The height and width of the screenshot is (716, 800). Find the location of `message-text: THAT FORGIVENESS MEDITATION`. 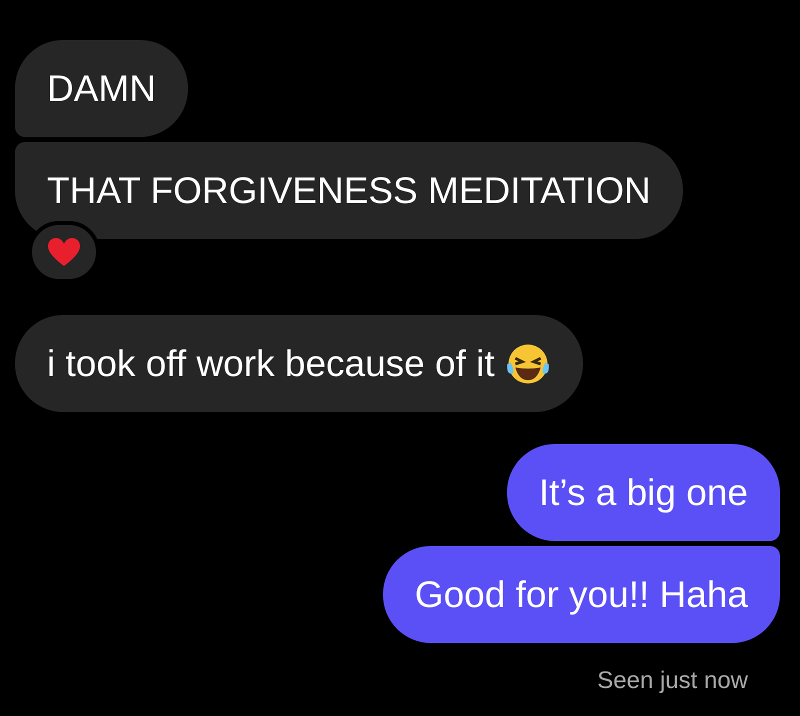

message-text: THAT FORGIVENESS MEDITATION is located at coordinates (349, 190).